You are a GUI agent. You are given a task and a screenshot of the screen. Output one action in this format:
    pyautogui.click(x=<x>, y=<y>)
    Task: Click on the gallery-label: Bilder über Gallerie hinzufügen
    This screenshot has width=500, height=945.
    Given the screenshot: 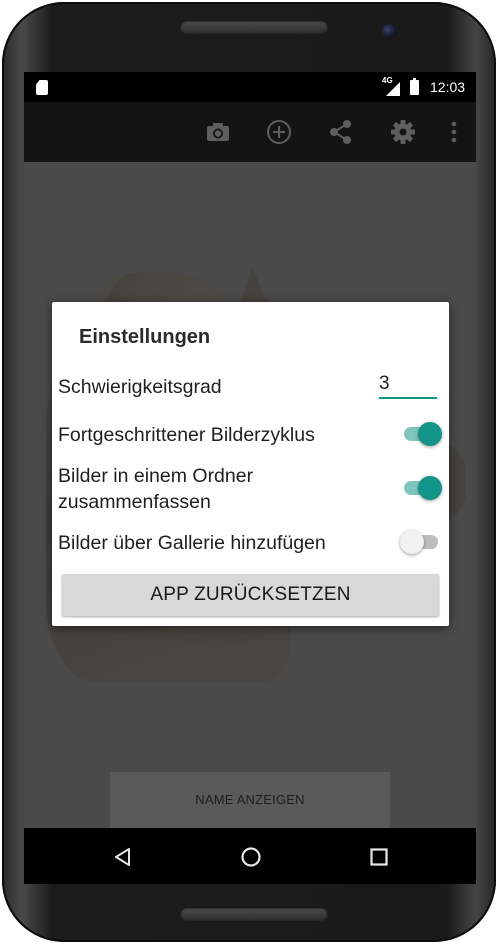 What is the action you would take?
    pyautogui.click(x=192, y=543)
    